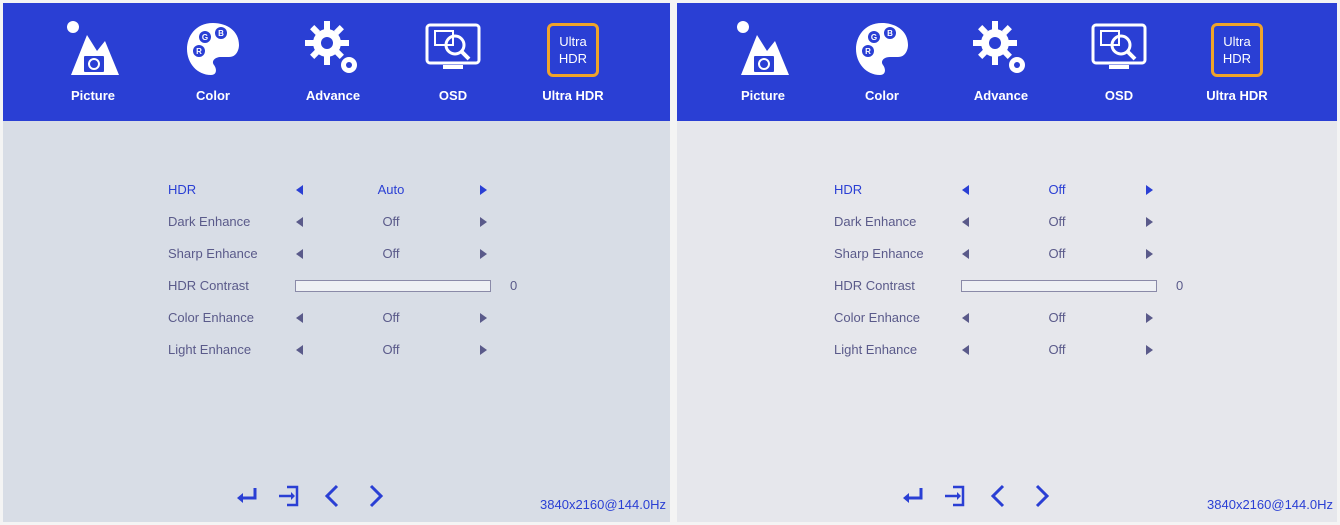 The width and height of the screenshot is (1340, 525). What do you see at coordinates (338, 190) in the screenshot?
I see `menu-row-hdr: HDR Auto` at bounding box center [338, 190].